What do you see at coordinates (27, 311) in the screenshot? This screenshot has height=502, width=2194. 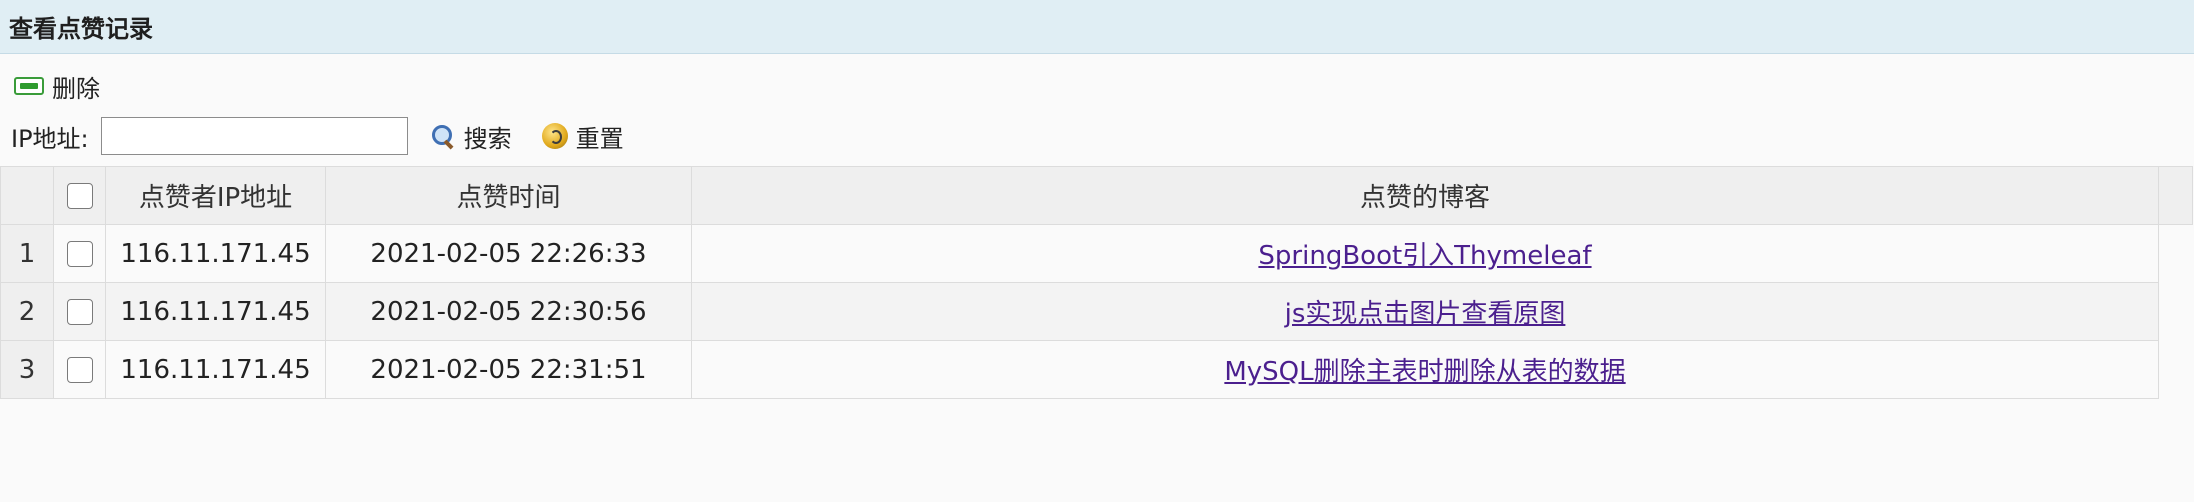 I see `row-number: 2` at bounding box center [27, 311].